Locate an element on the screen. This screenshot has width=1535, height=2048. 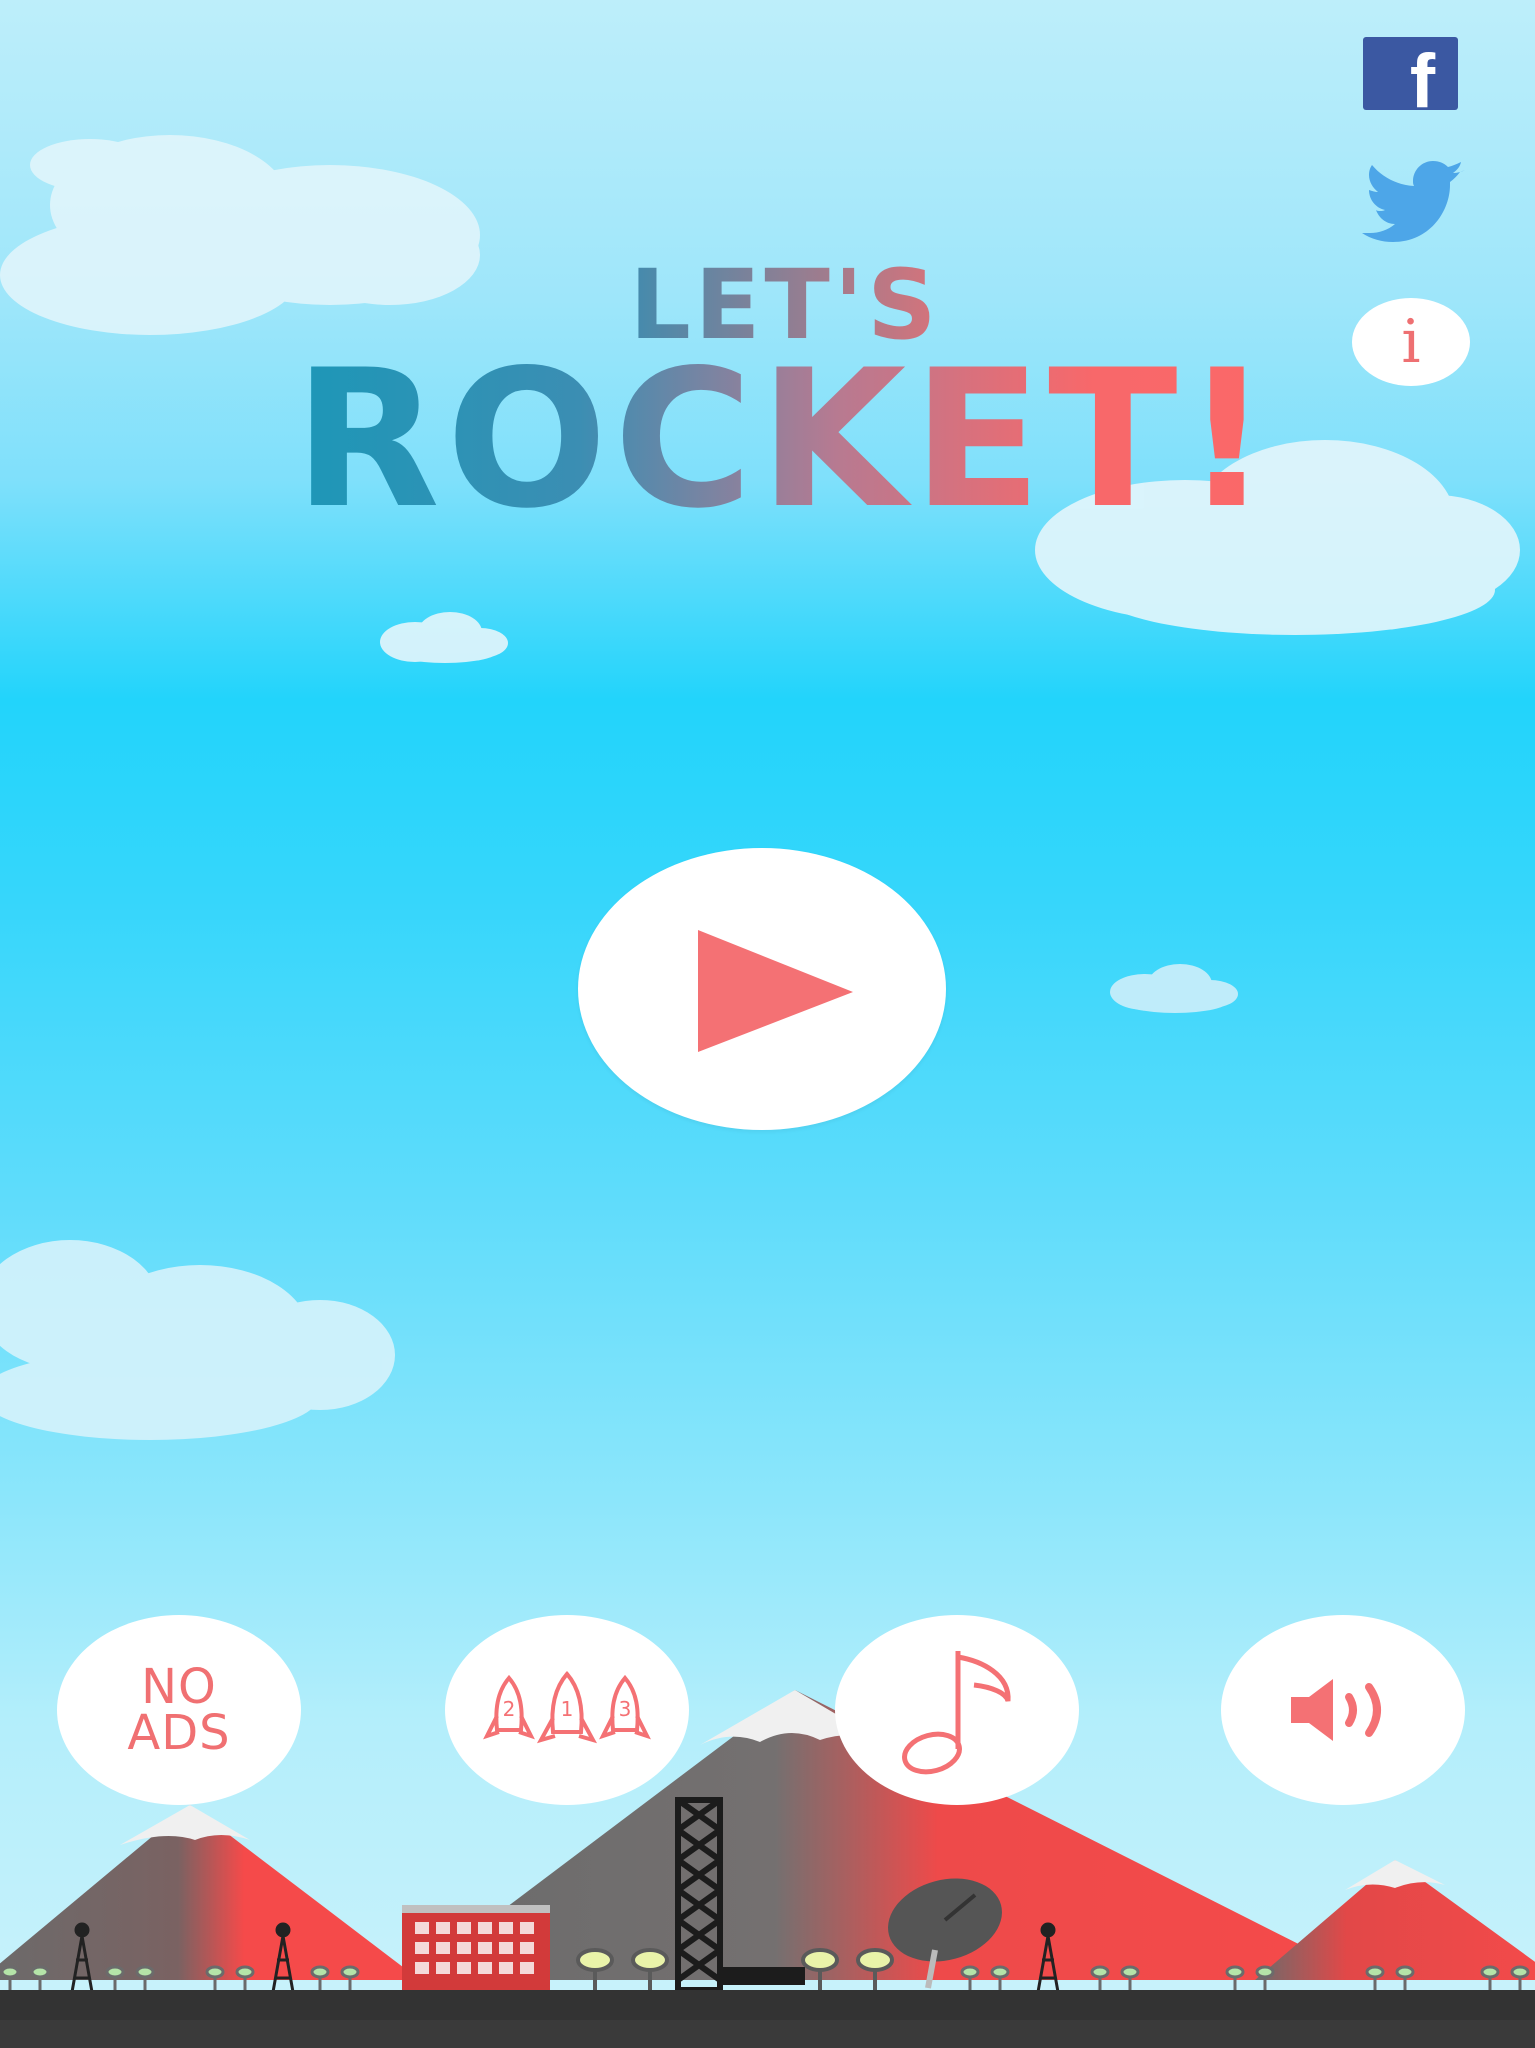
rocket-number-3: 3 is located at coordinates (625, 1709).